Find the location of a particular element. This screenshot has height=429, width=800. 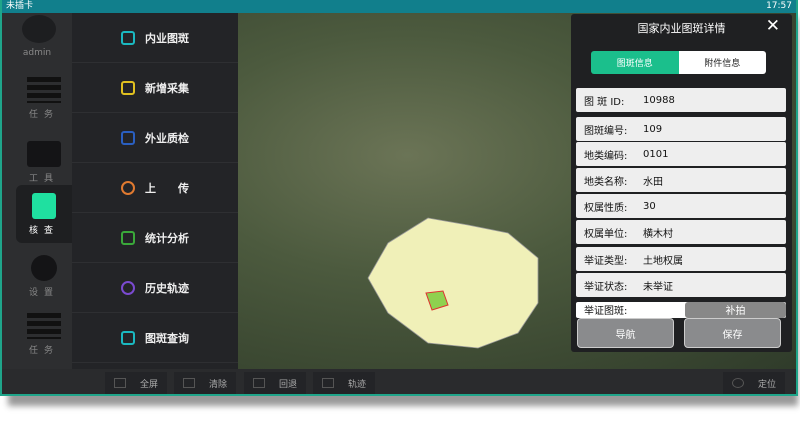

fullscreen-button: 全屏 is located at coordinates (136, 383).